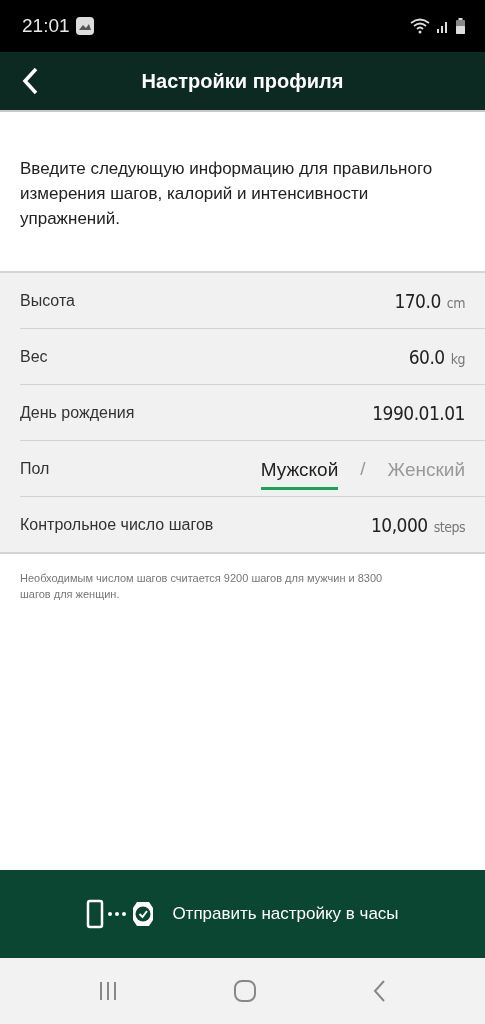 This screenshot has width=485, height=1024. Describe the element at coordinates (417, 524) in the screenshot. I see `setting-value: 10,000 steps` at that location.